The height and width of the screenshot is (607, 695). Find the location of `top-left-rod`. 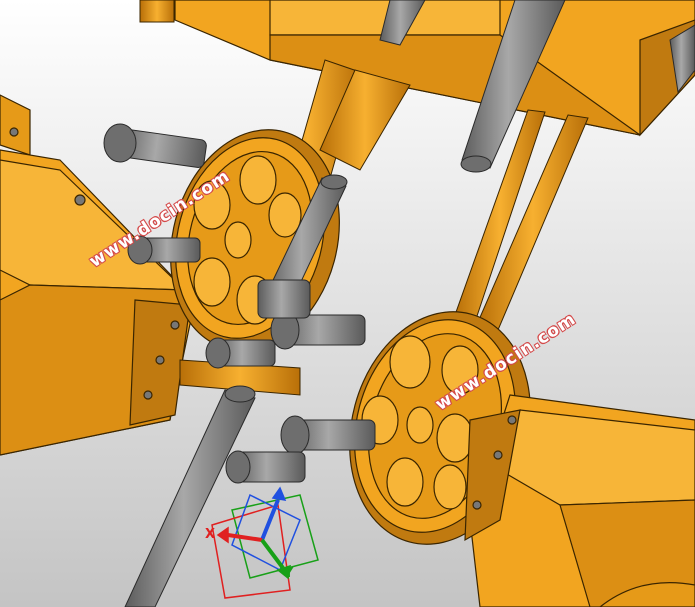

top-left-rod is located at coordinates (157, 11).